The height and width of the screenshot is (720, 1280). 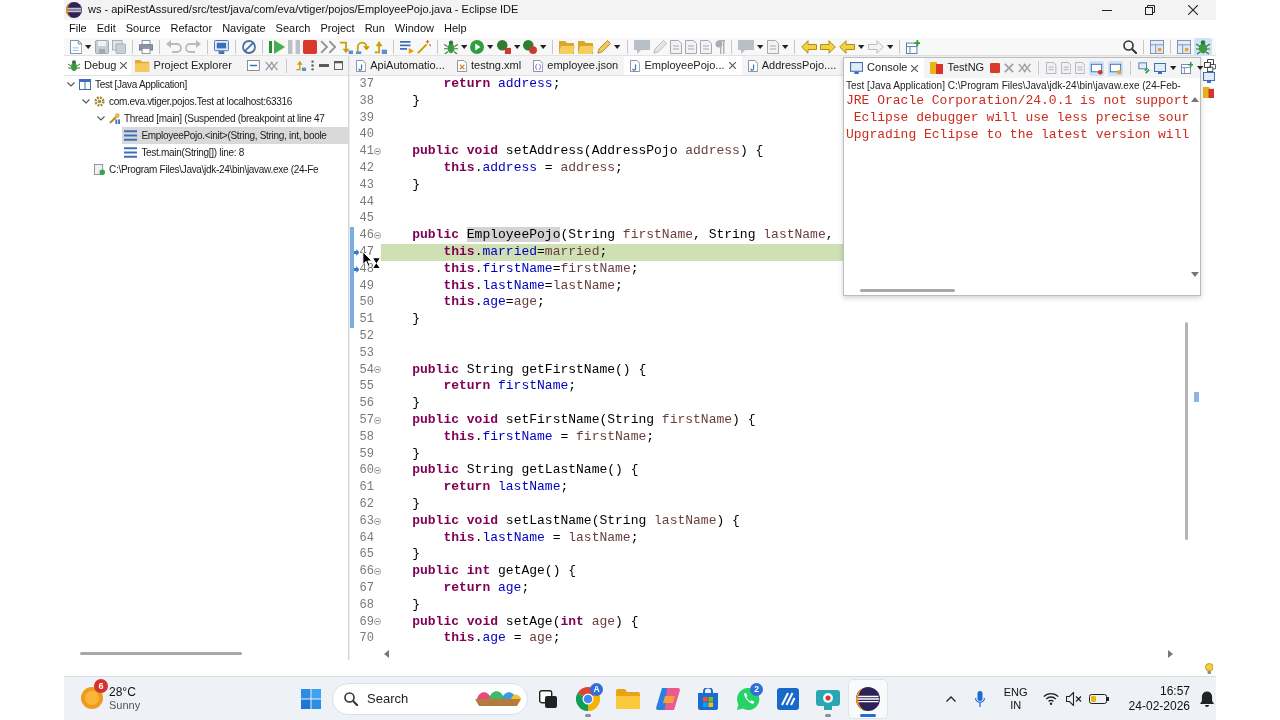 I want to click on window-grid-icon, so click(x=1184, y=46).